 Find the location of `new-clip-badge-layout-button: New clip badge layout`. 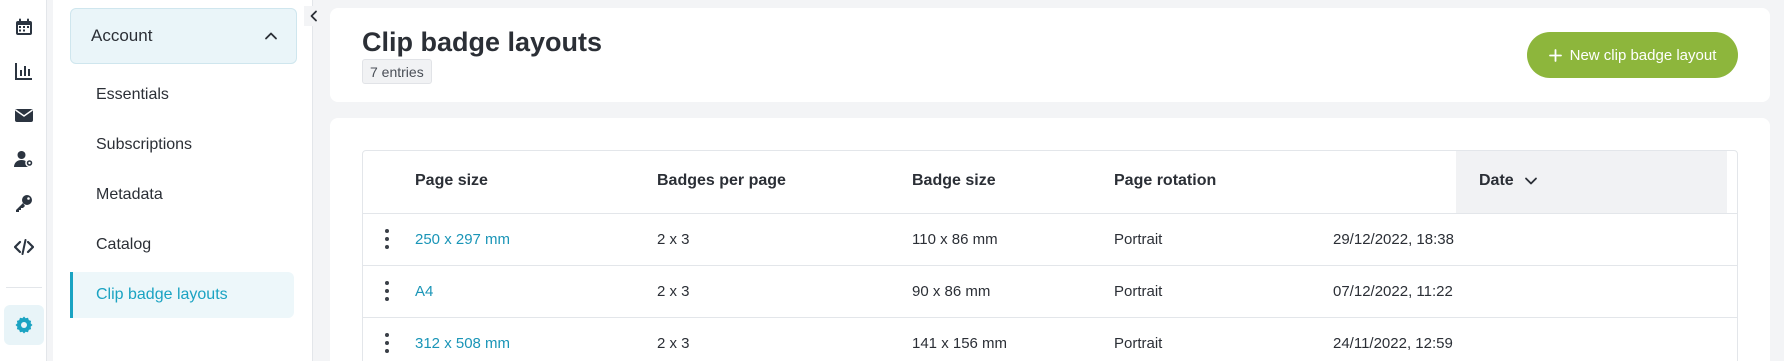

new-clip-badge-layout-button: New clip badge layout is located at coordinates (1632, 55).